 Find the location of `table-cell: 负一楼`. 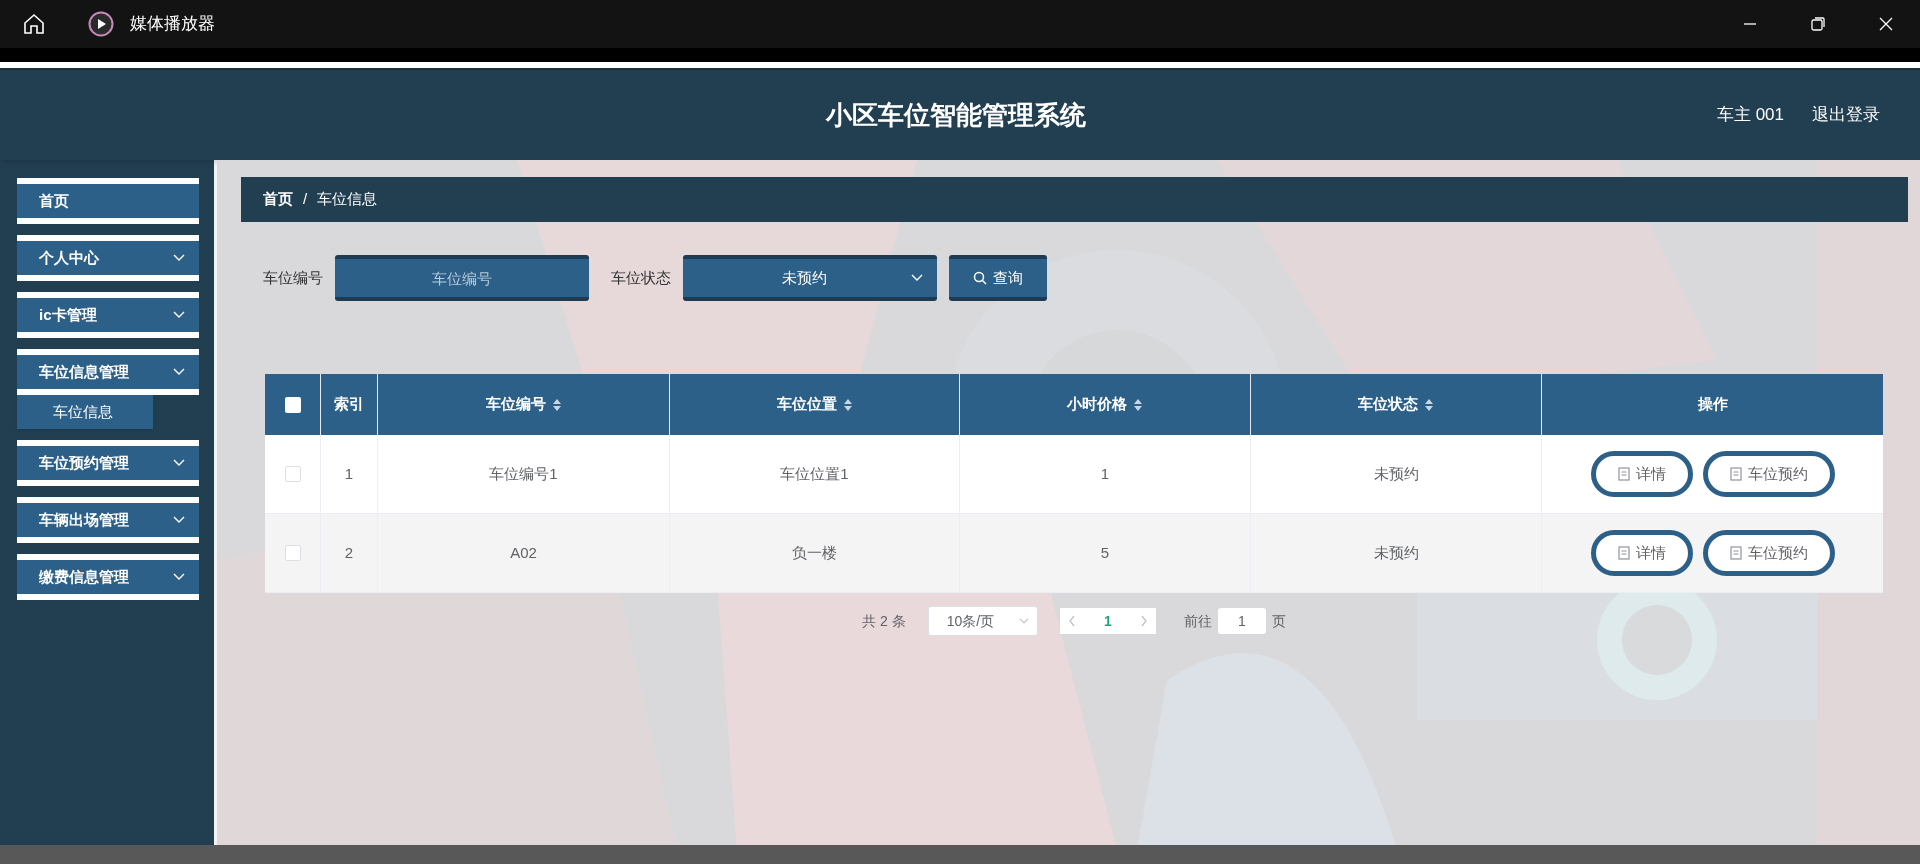

table-cell: 负一楼 is located at coordinates (815, 553).